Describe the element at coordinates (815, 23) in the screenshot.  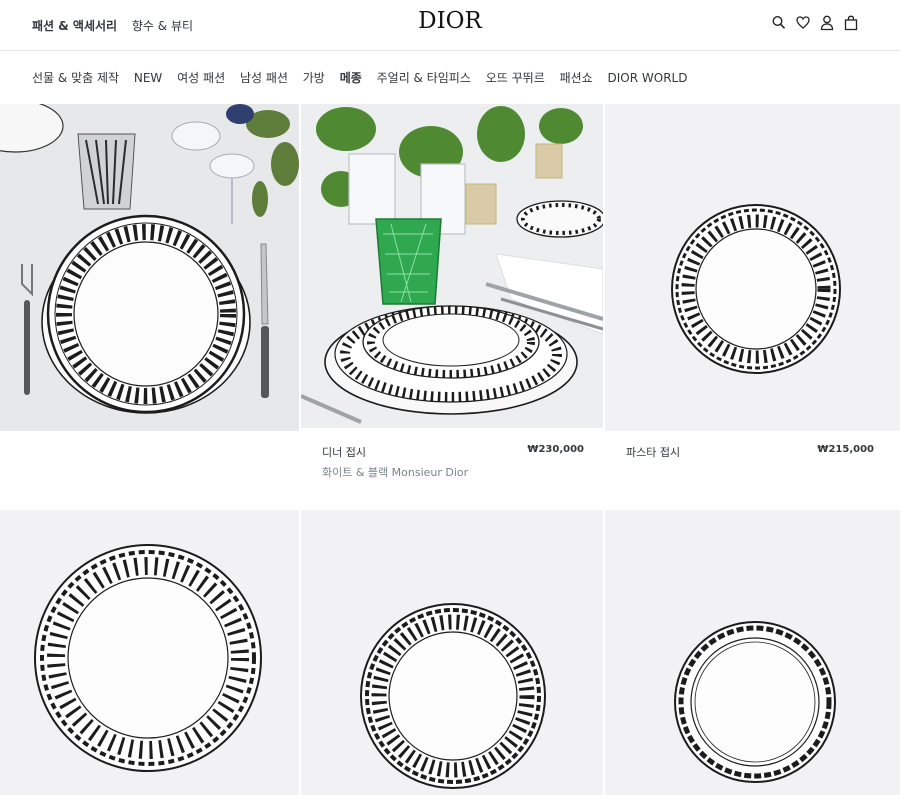
I see `header-icons` at that location.